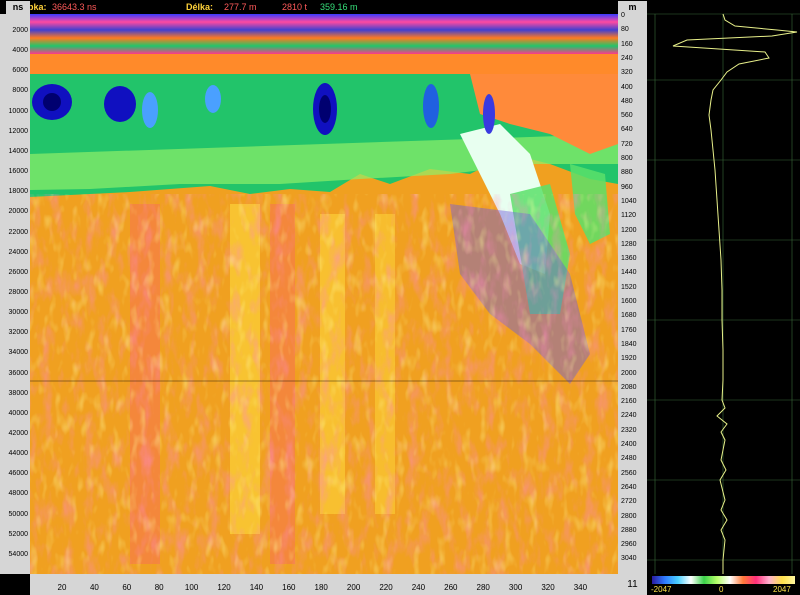 This screenshot has height=595, width=800. I want to click on amplitude-scale: -2047 0 2047, so click(723, 584).